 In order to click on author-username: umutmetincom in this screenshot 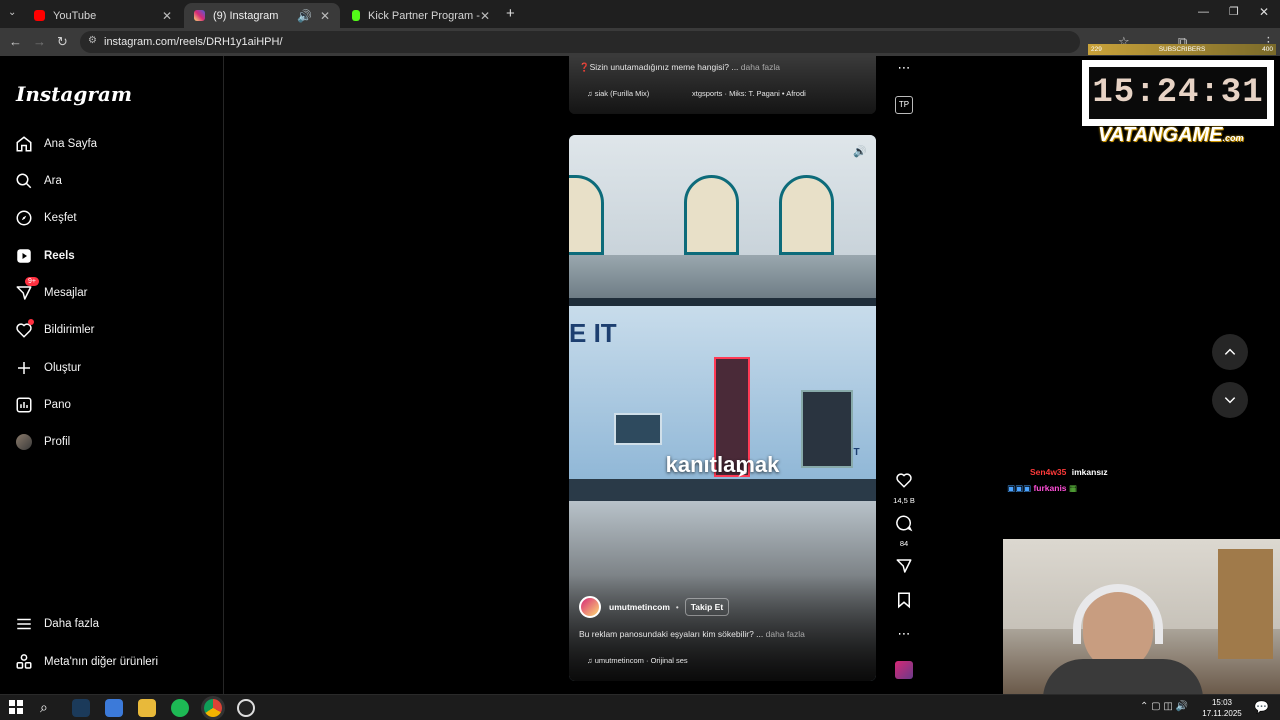, I will do `click(639, 607)`.